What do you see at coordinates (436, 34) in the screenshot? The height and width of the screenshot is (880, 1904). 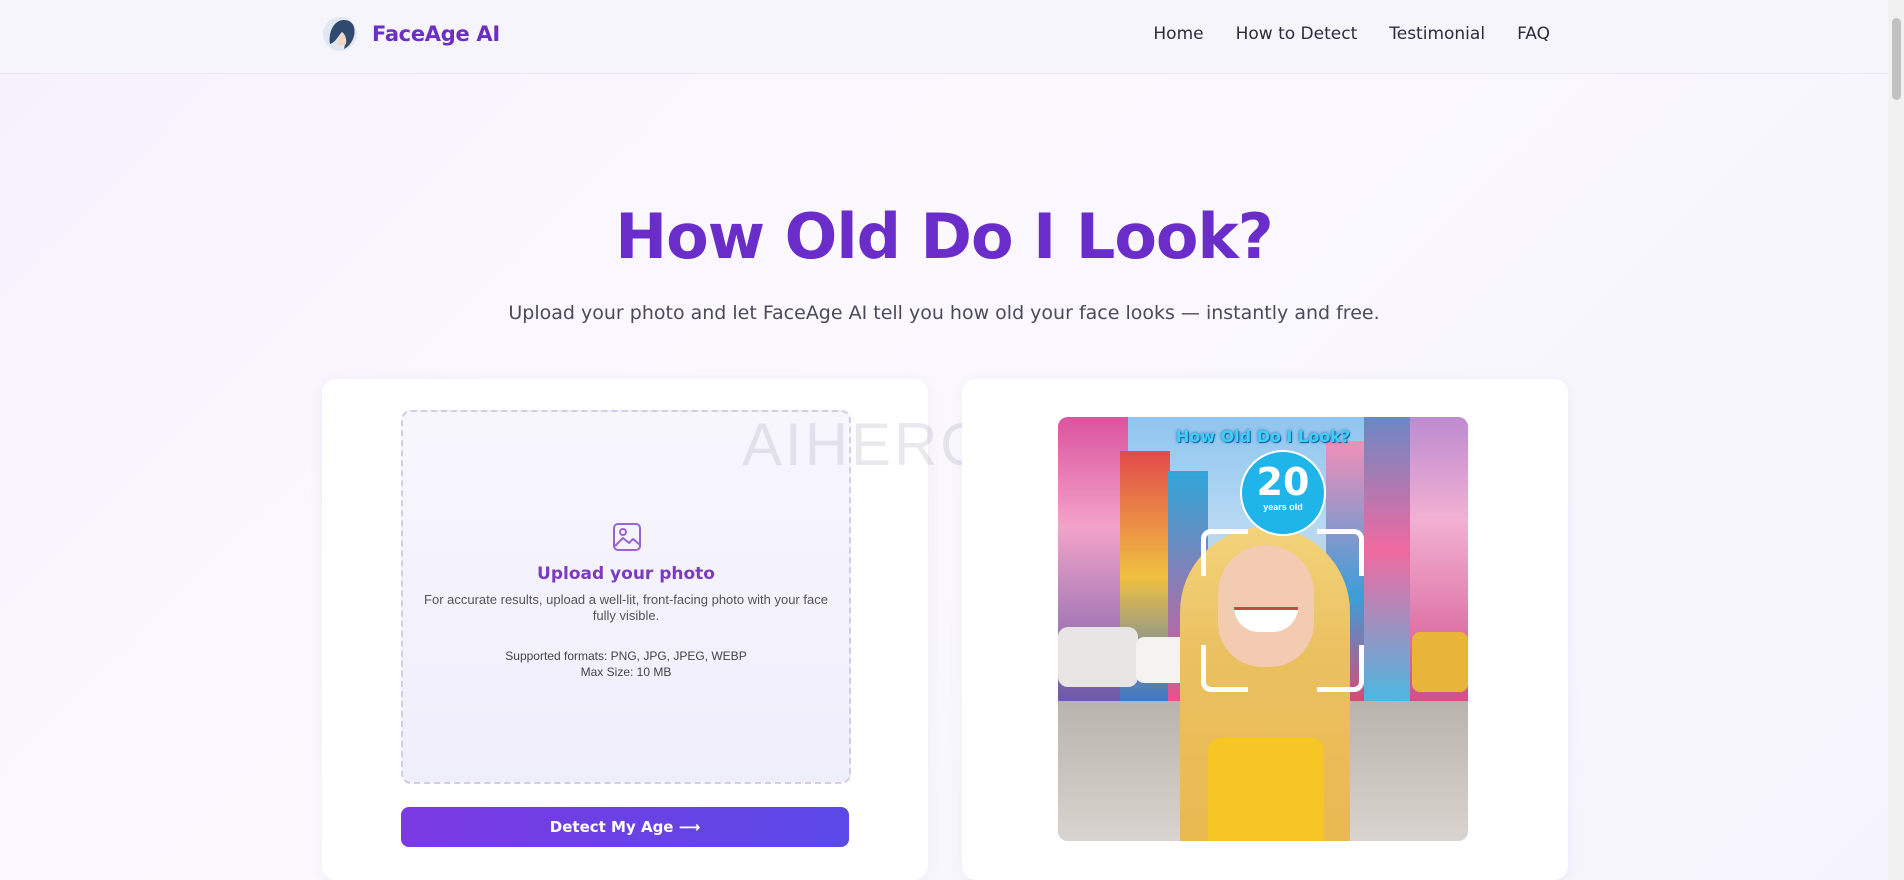 I see `brand-name: FaceAge AI` at bounding box center [436, 34].